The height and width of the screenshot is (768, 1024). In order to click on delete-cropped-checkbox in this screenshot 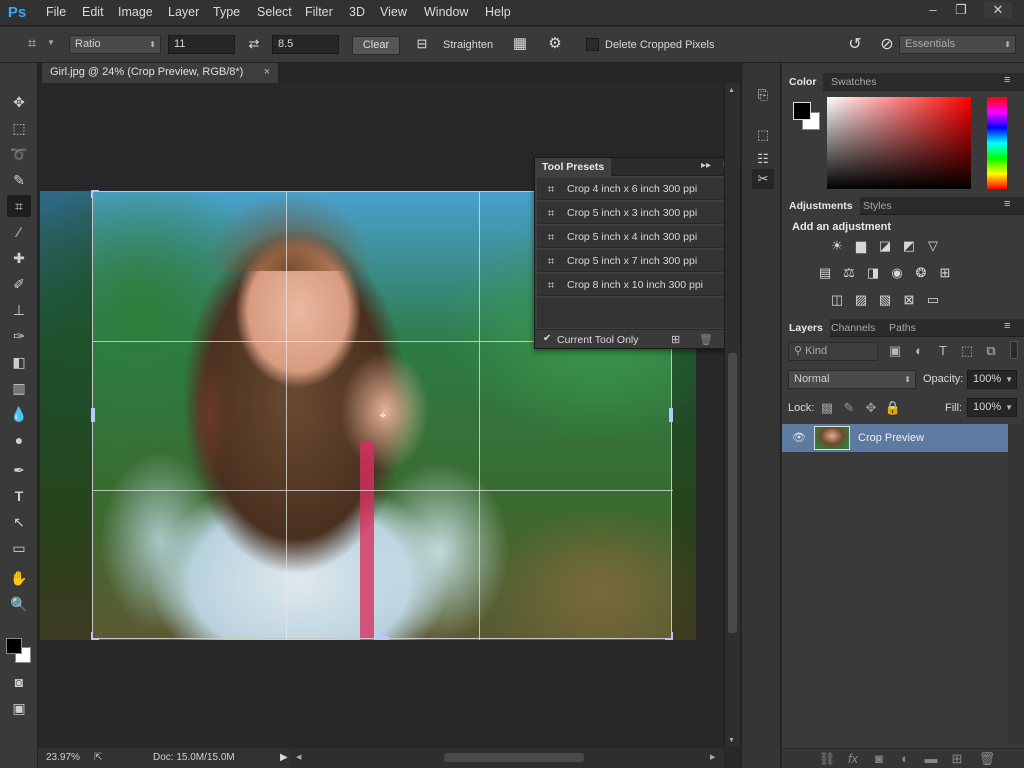, I will do `click(592, 44)`.